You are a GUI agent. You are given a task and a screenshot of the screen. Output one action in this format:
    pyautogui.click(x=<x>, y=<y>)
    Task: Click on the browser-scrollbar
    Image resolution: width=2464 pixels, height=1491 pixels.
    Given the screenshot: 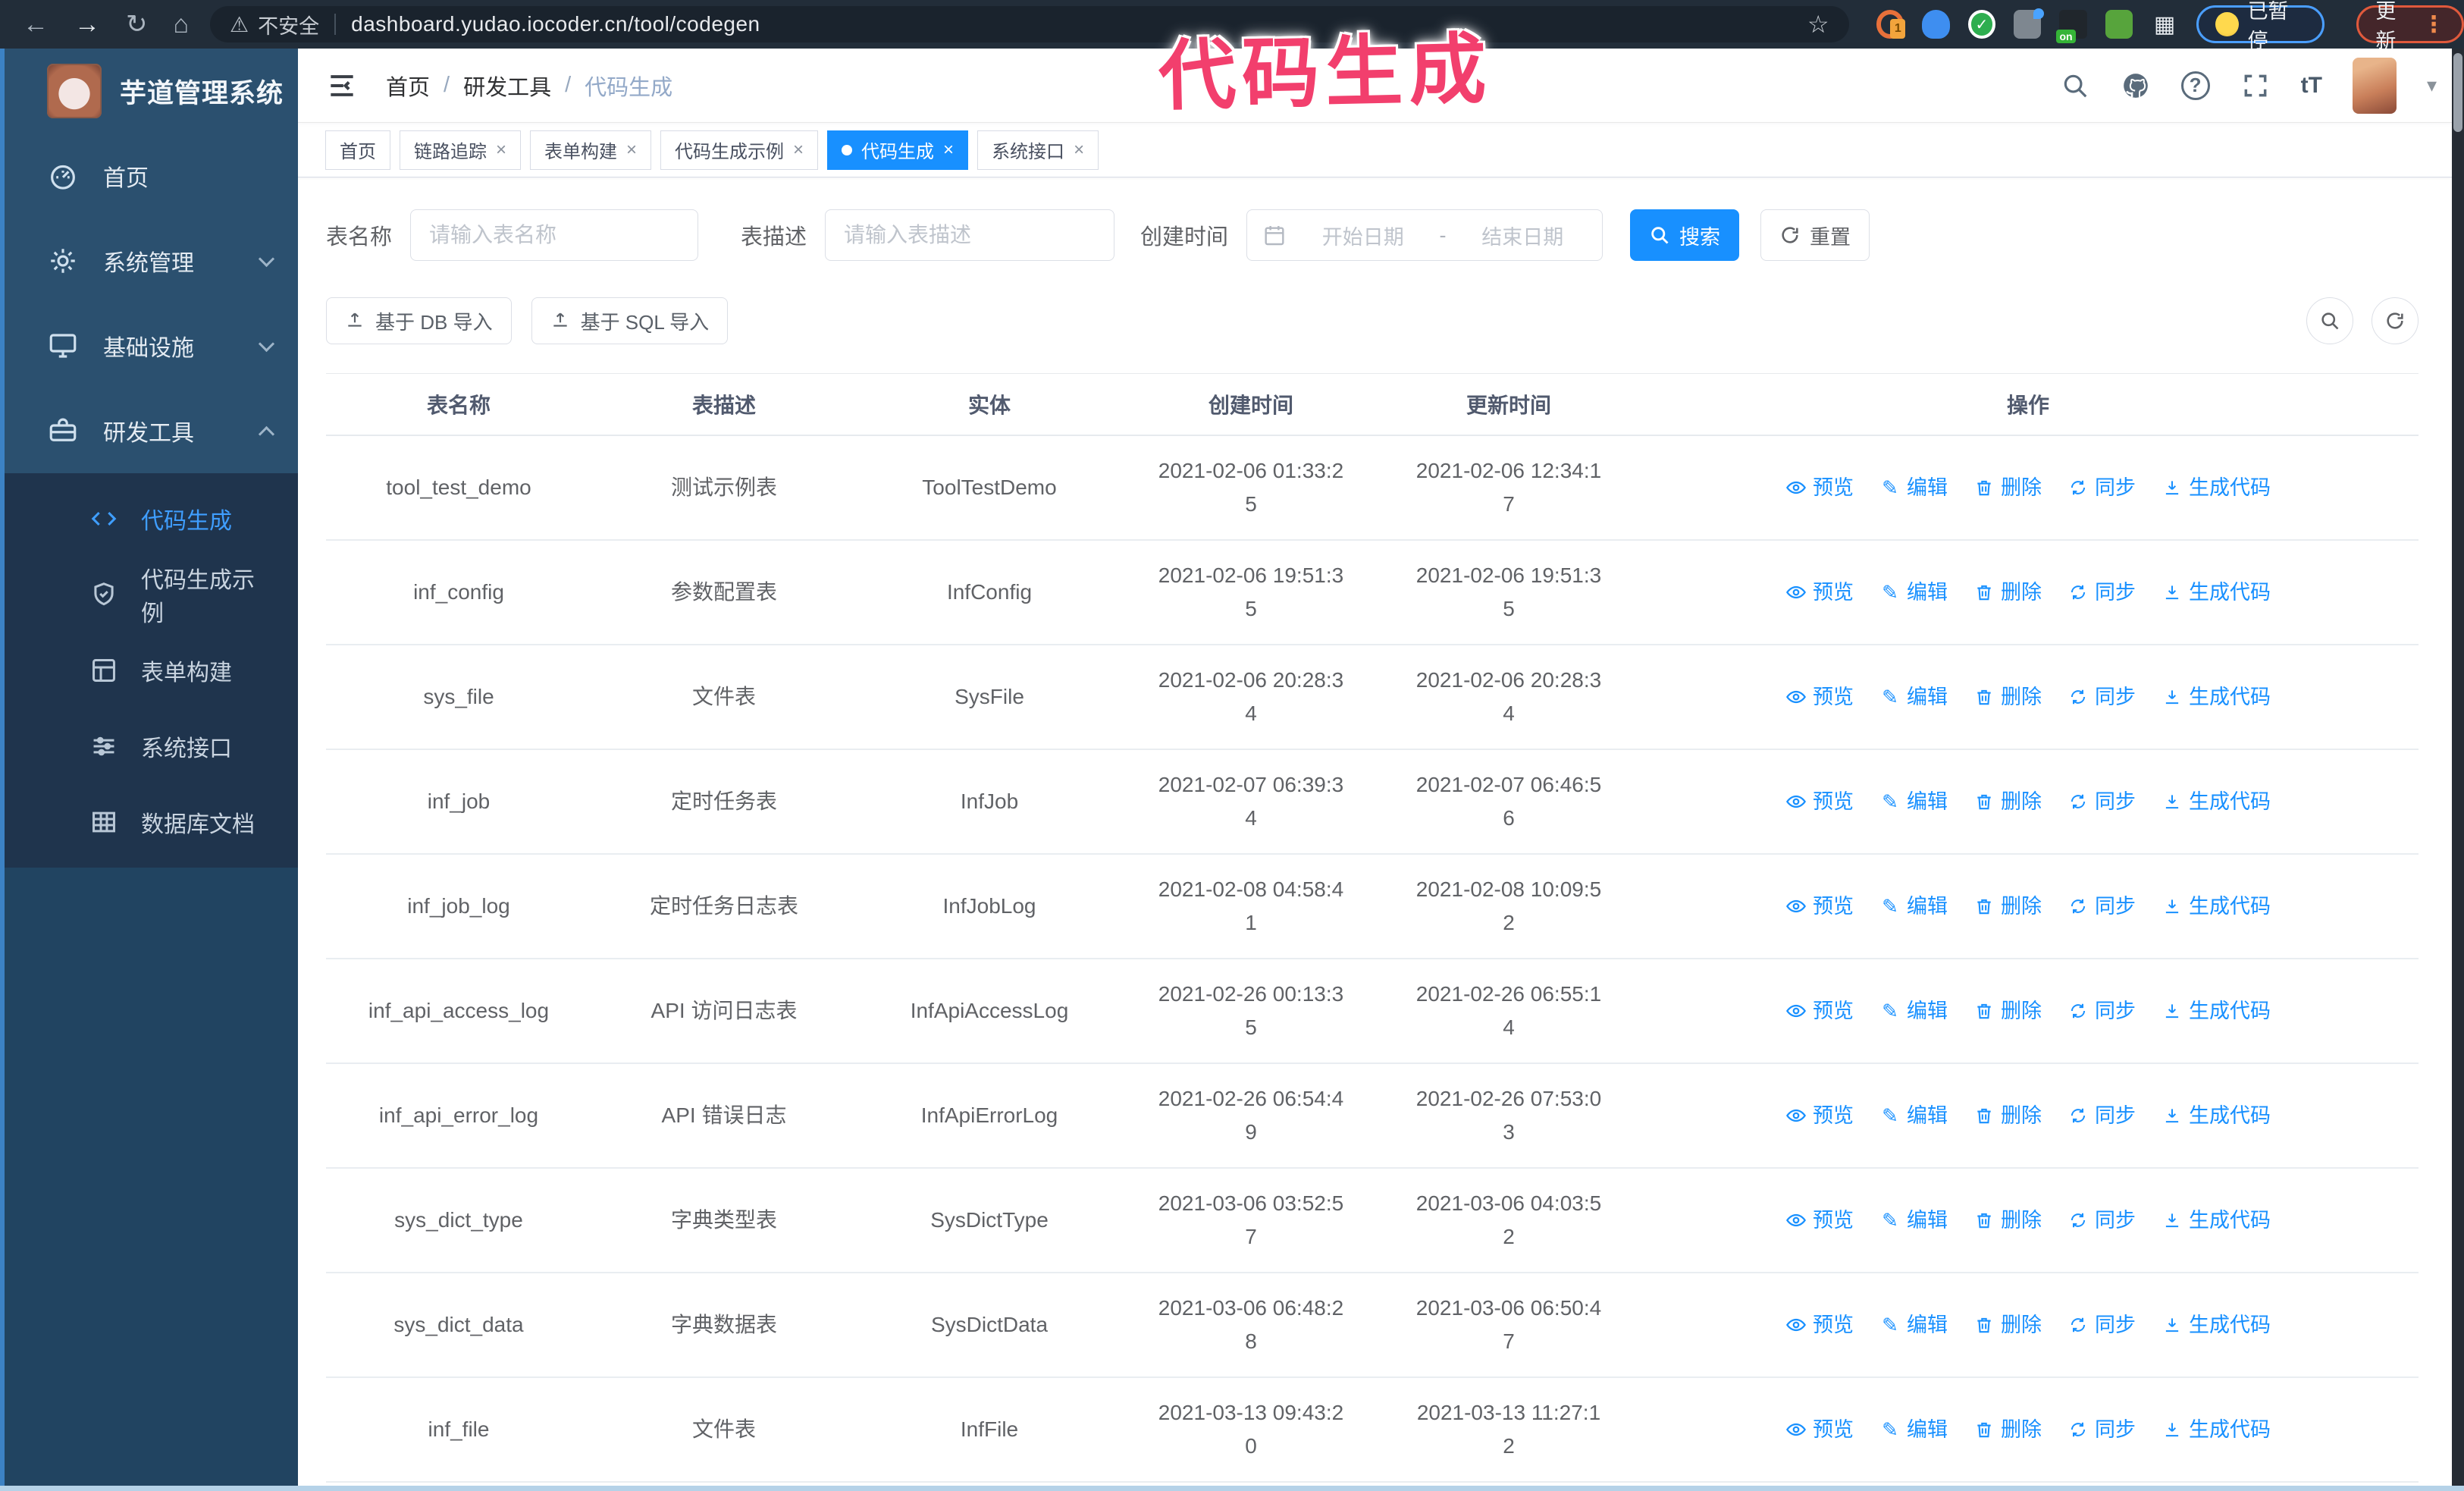 What is the action you would take?
    pyautogui.click(x=2458, y=770)
    